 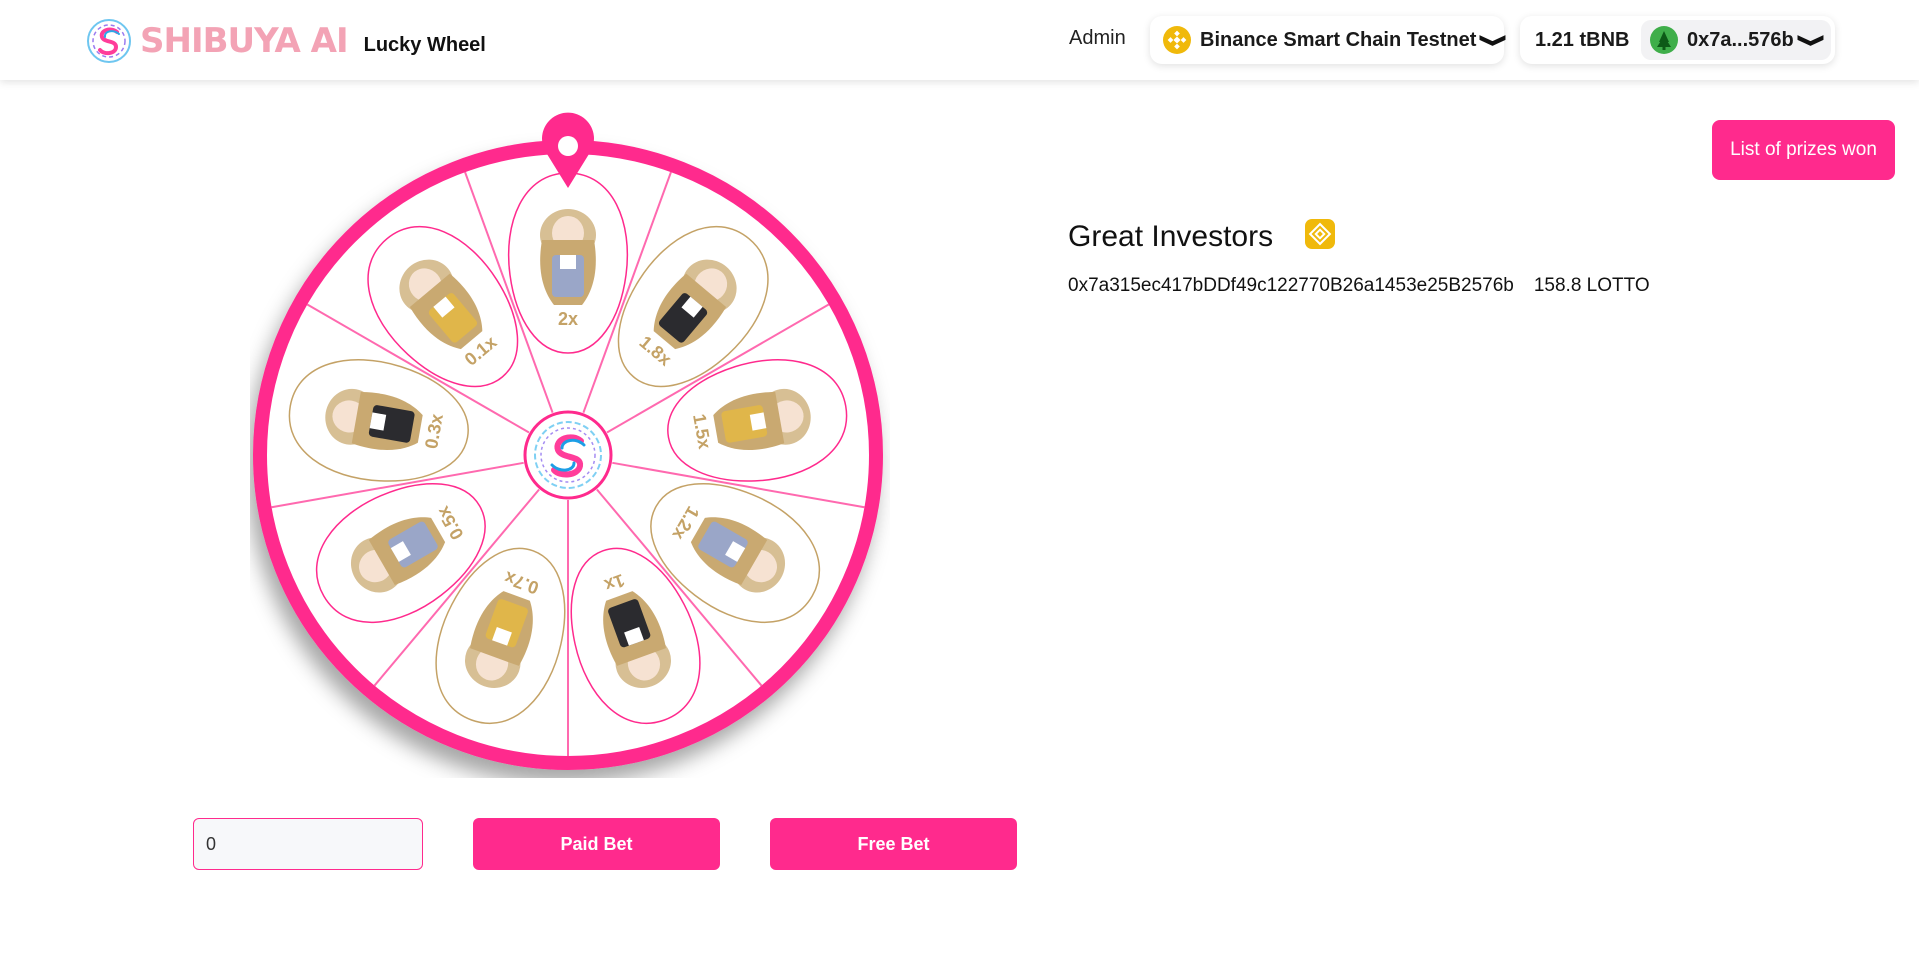 I want to click on account-button: 1.21 tBNB 0x7a...576b ❯, so click(x=1677, y=40).